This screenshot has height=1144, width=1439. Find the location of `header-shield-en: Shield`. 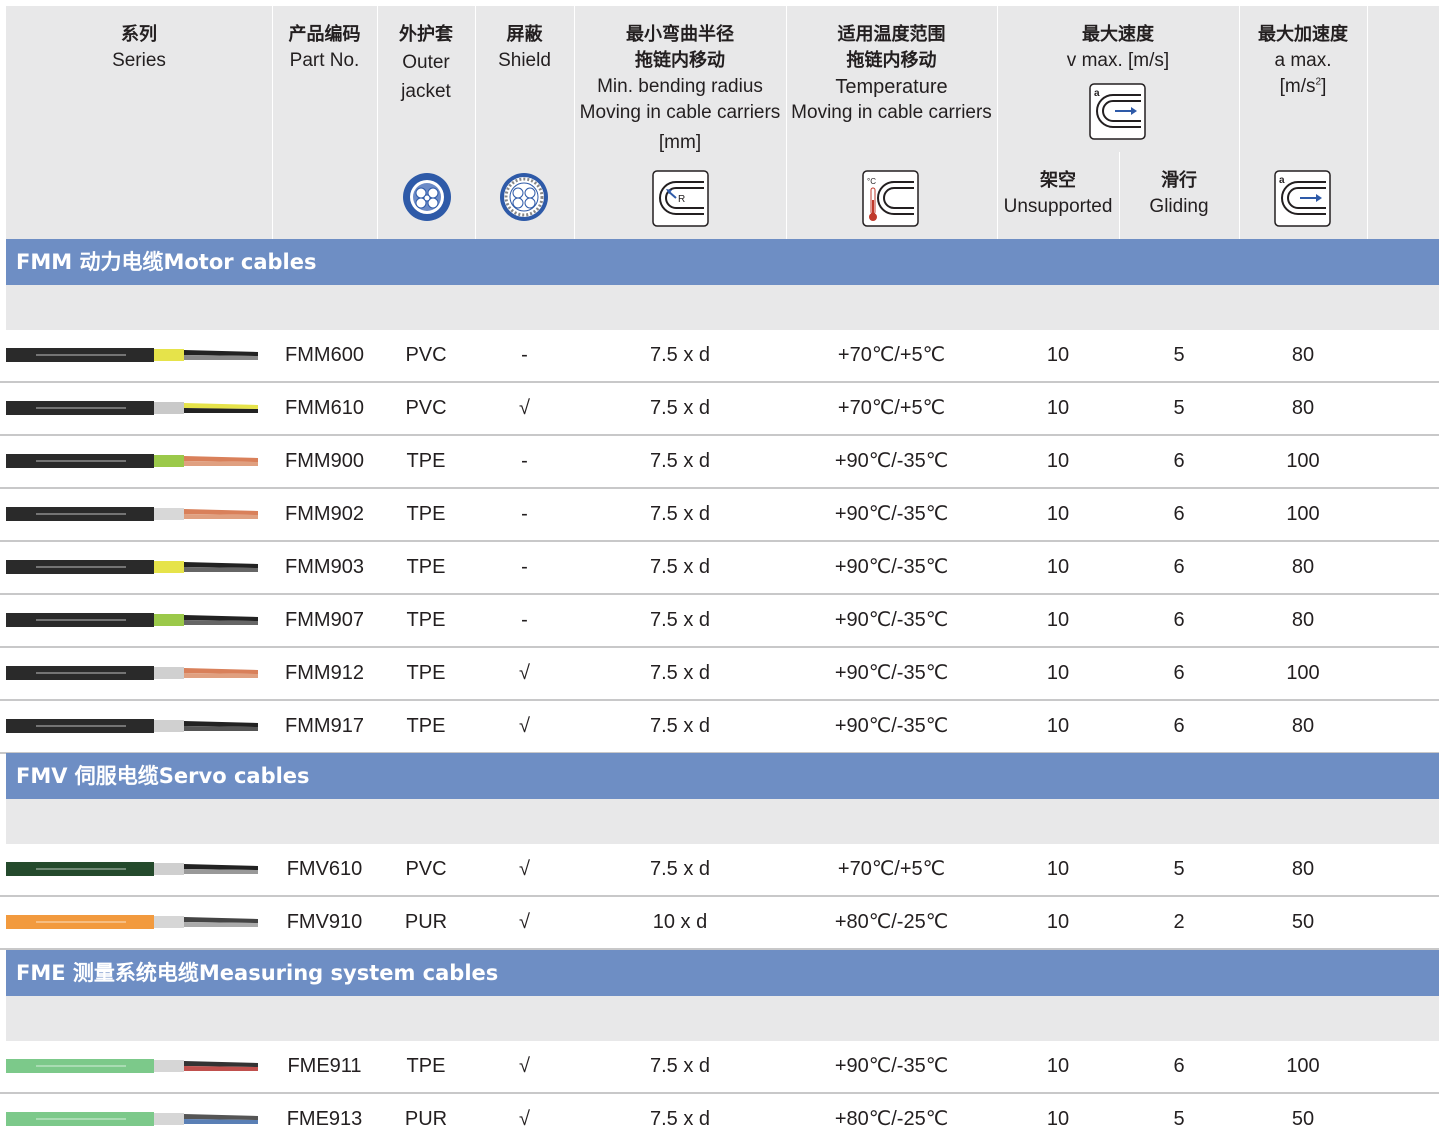

header-shield-en: Shield is located at coordinates (524, 60).